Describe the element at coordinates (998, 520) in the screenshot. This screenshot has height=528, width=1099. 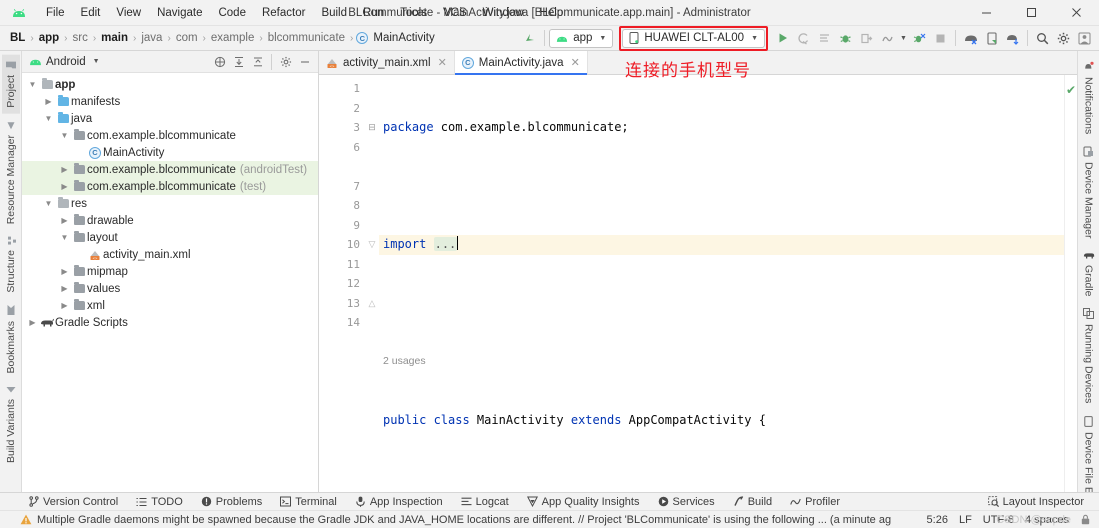
I see `file-encoding: UTF-8` at that location.